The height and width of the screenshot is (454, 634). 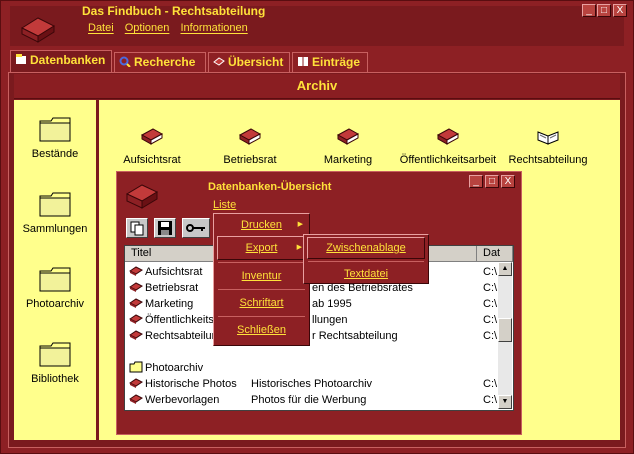 I want to click on database-label: Betriebsrat, so click(x=250, y=160).